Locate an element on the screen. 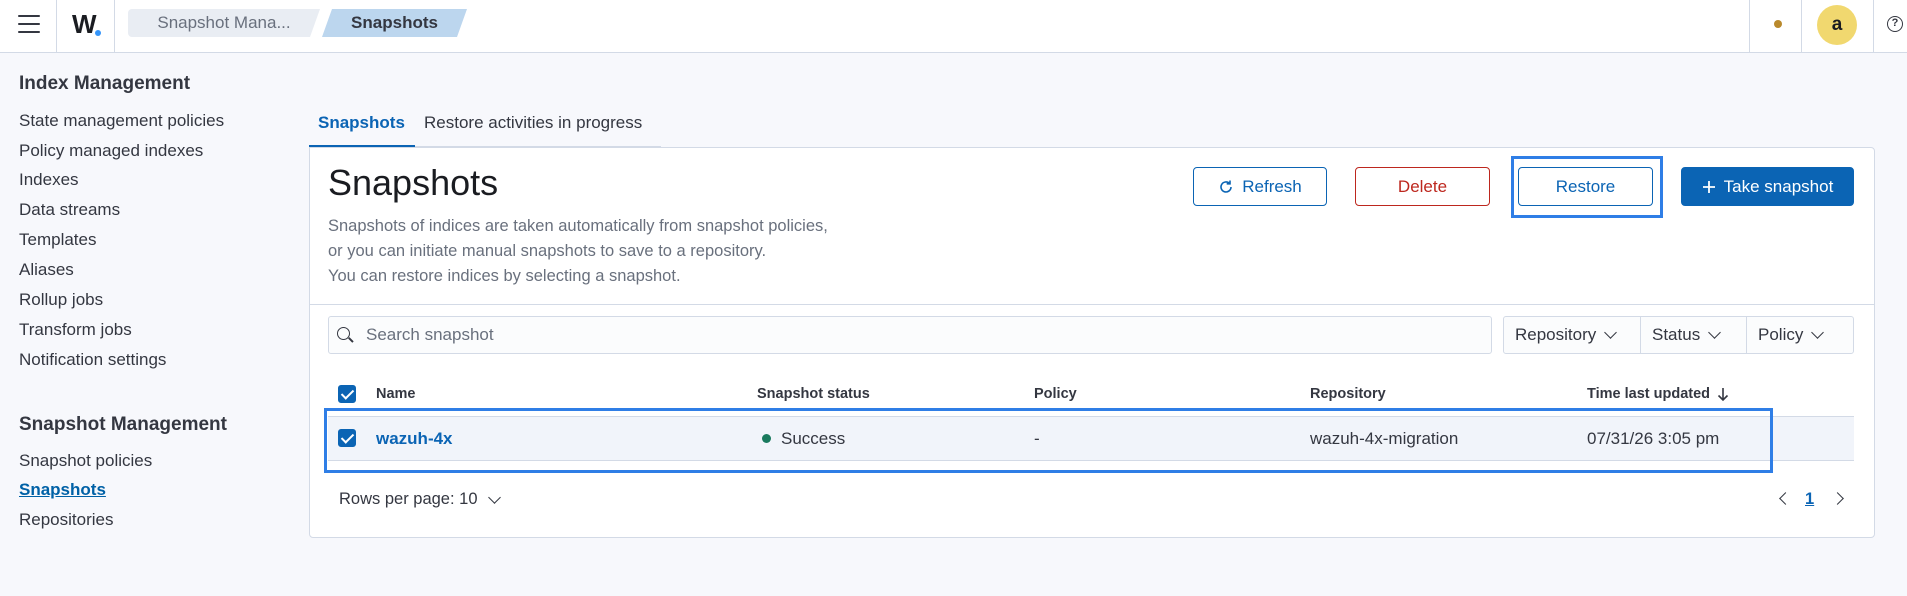 This screenshot has height=596, width=1907. help-icon: ? is located at coordinates (1895, 24).